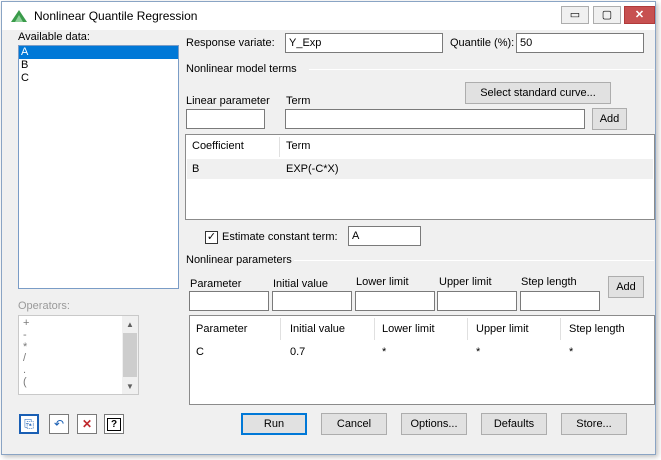 This screenshot has width=661, height=460. What do you see at coordinates (130, 324) in the screenshot?
I see `scroll-up-icon: ▲` at bounding box center [130, 324].